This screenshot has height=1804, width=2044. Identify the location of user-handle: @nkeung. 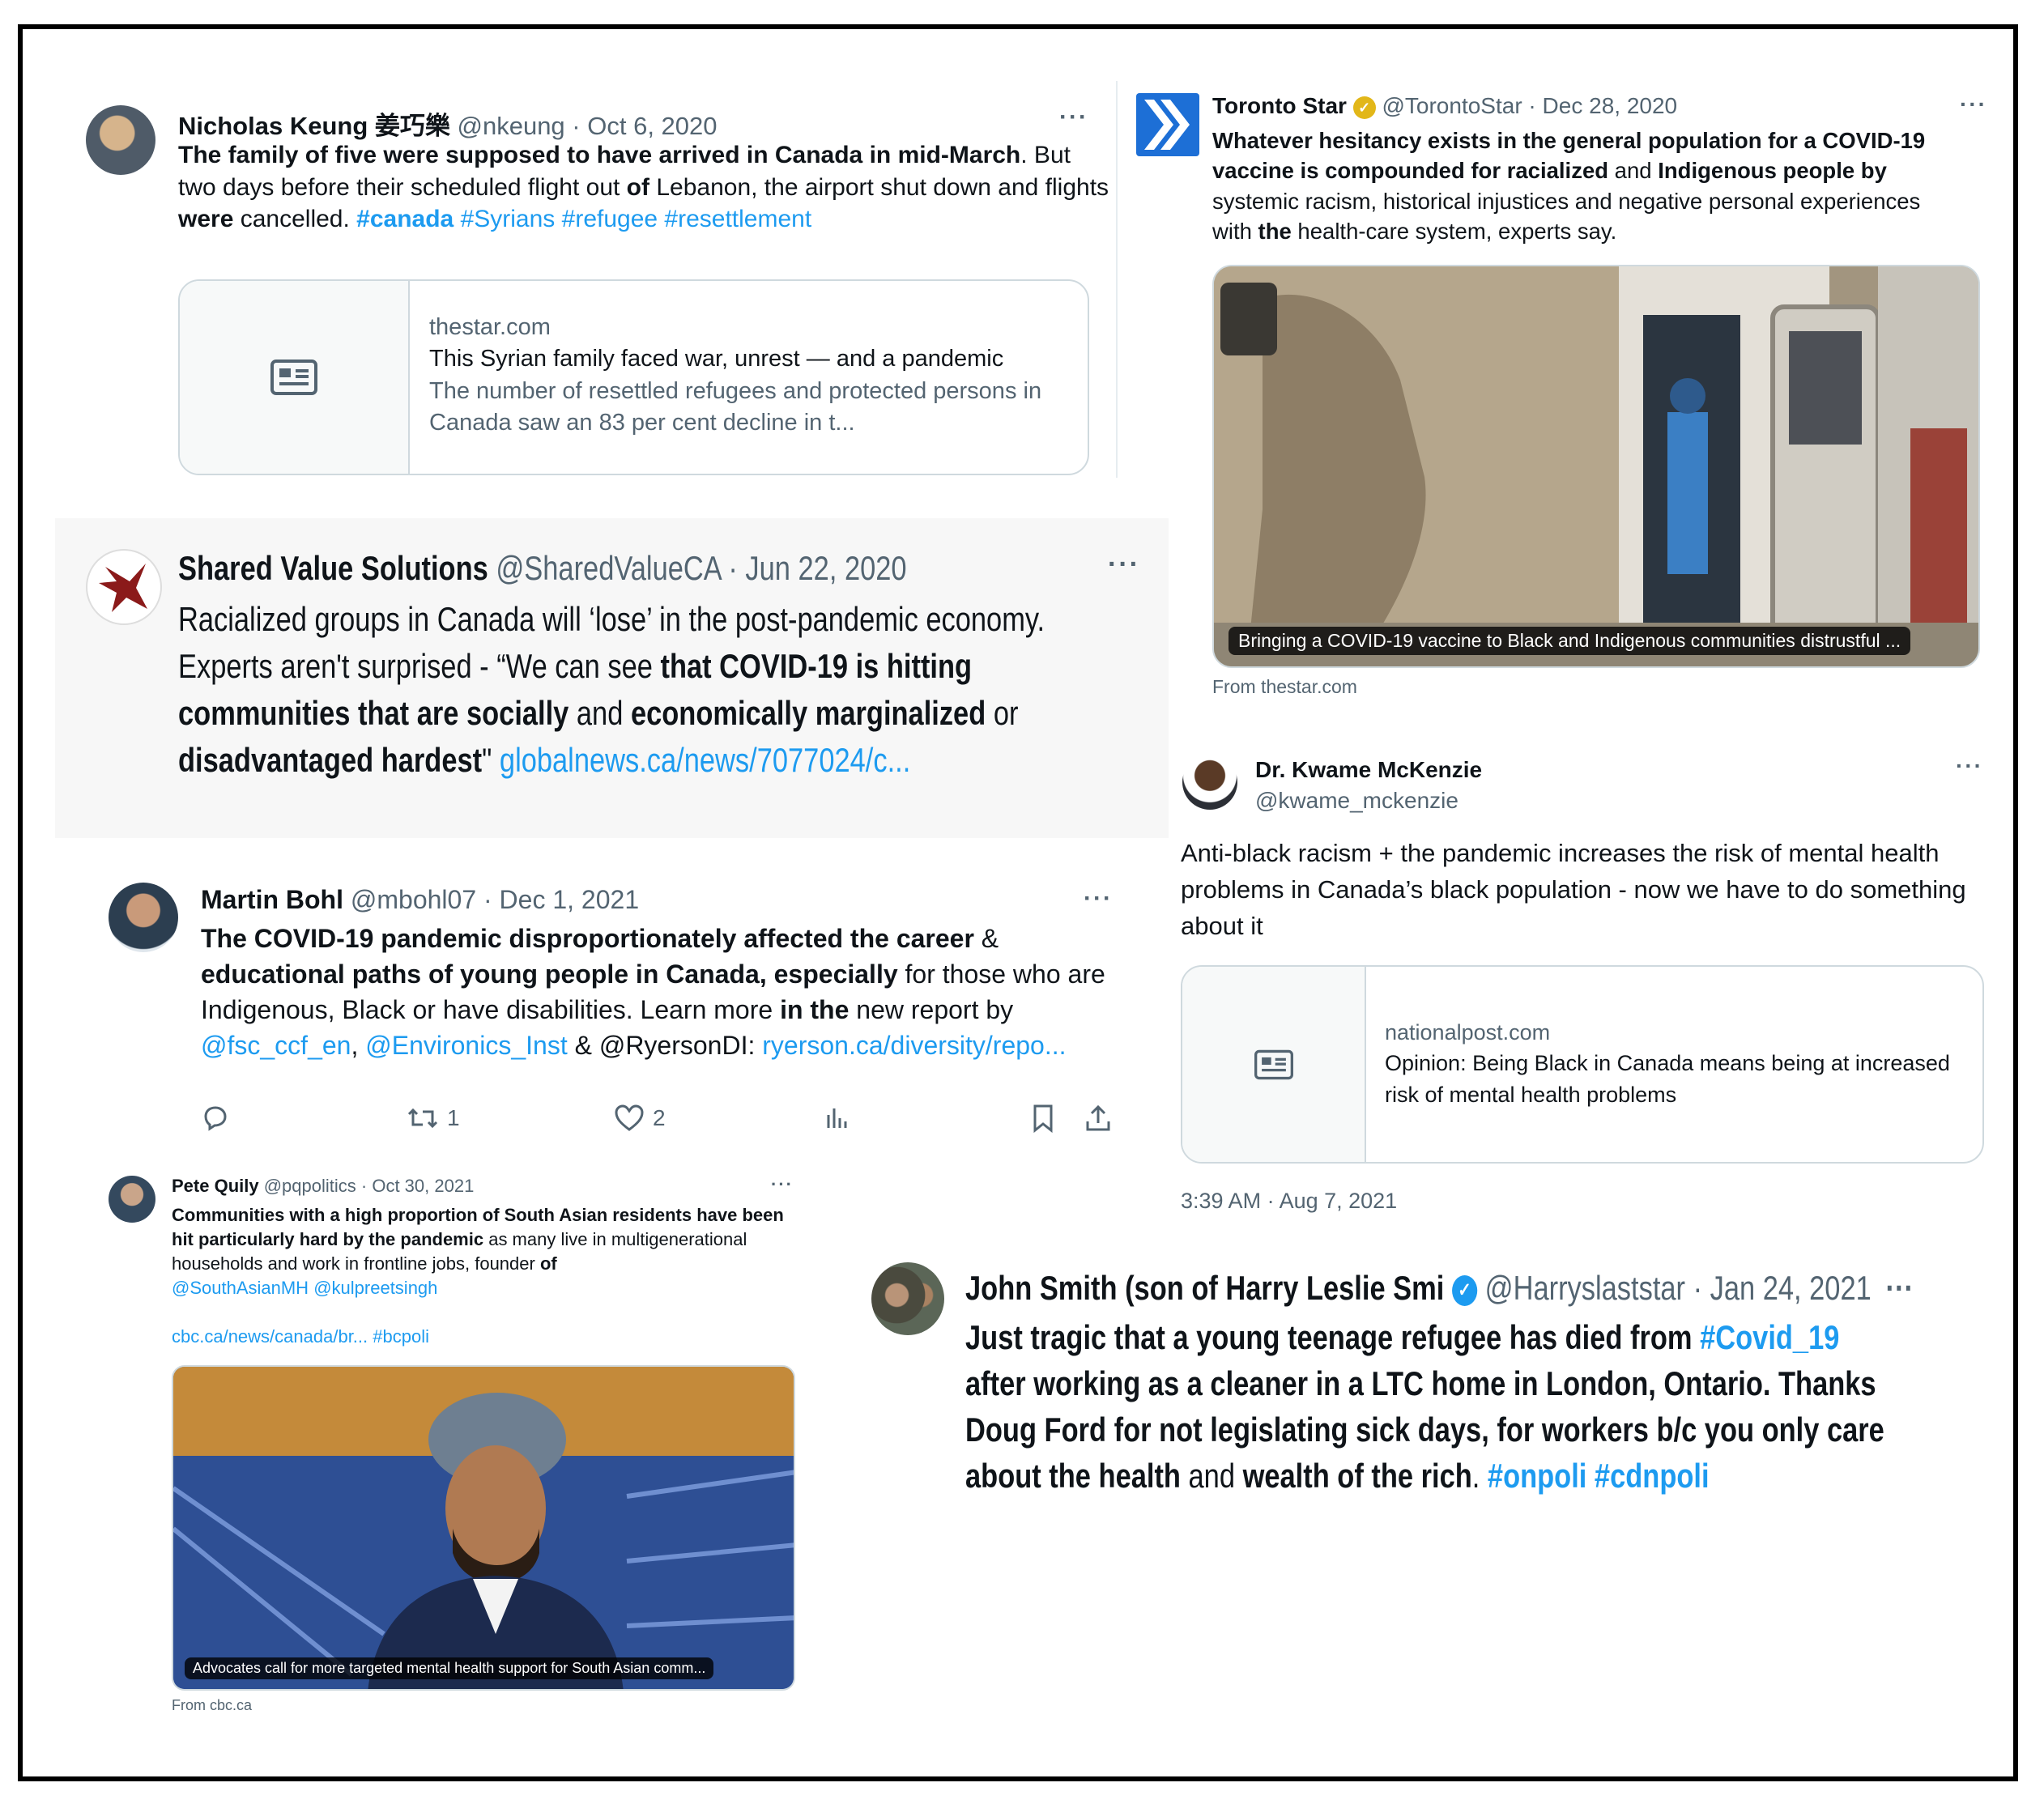
(511, 126).